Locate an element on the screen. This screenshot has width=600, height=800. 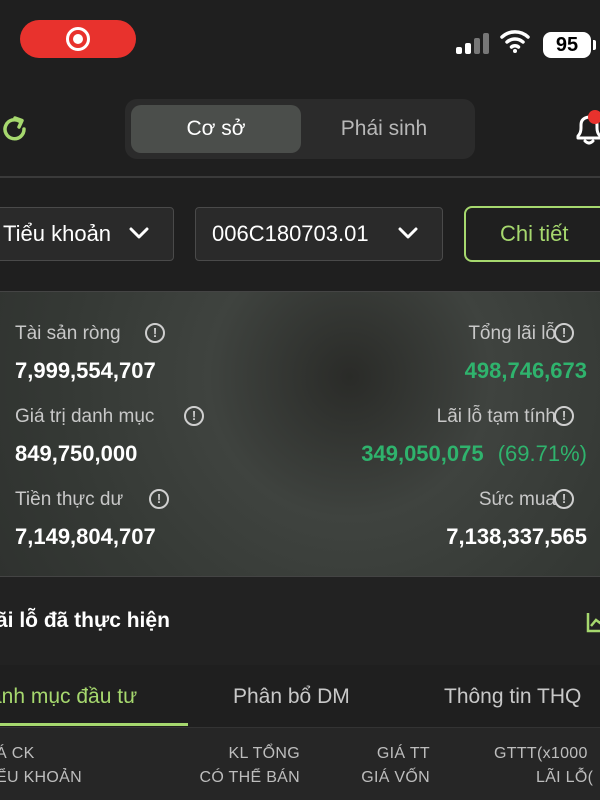
cash-label: Tiền thực dư is located at coordinates (69, 499).